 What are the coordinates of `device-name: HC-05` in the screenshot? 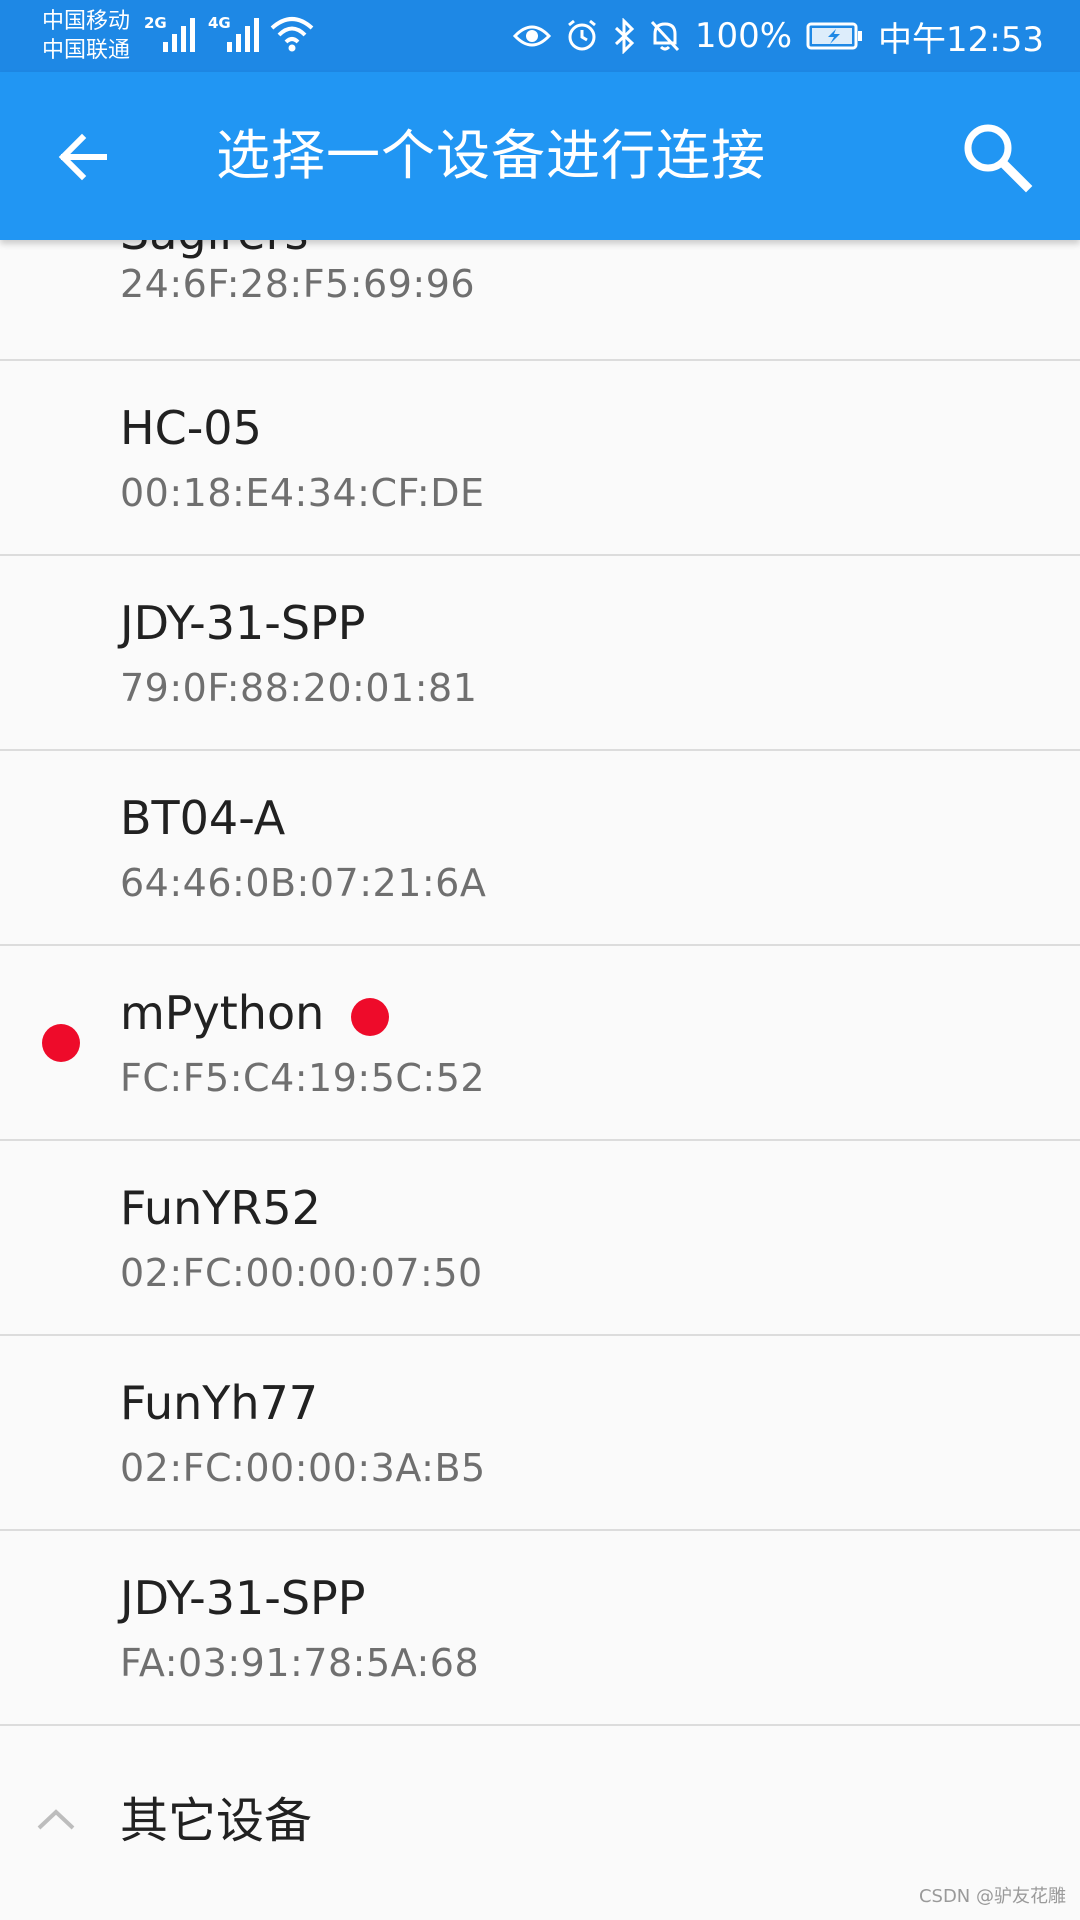 It's located at (191, 428).